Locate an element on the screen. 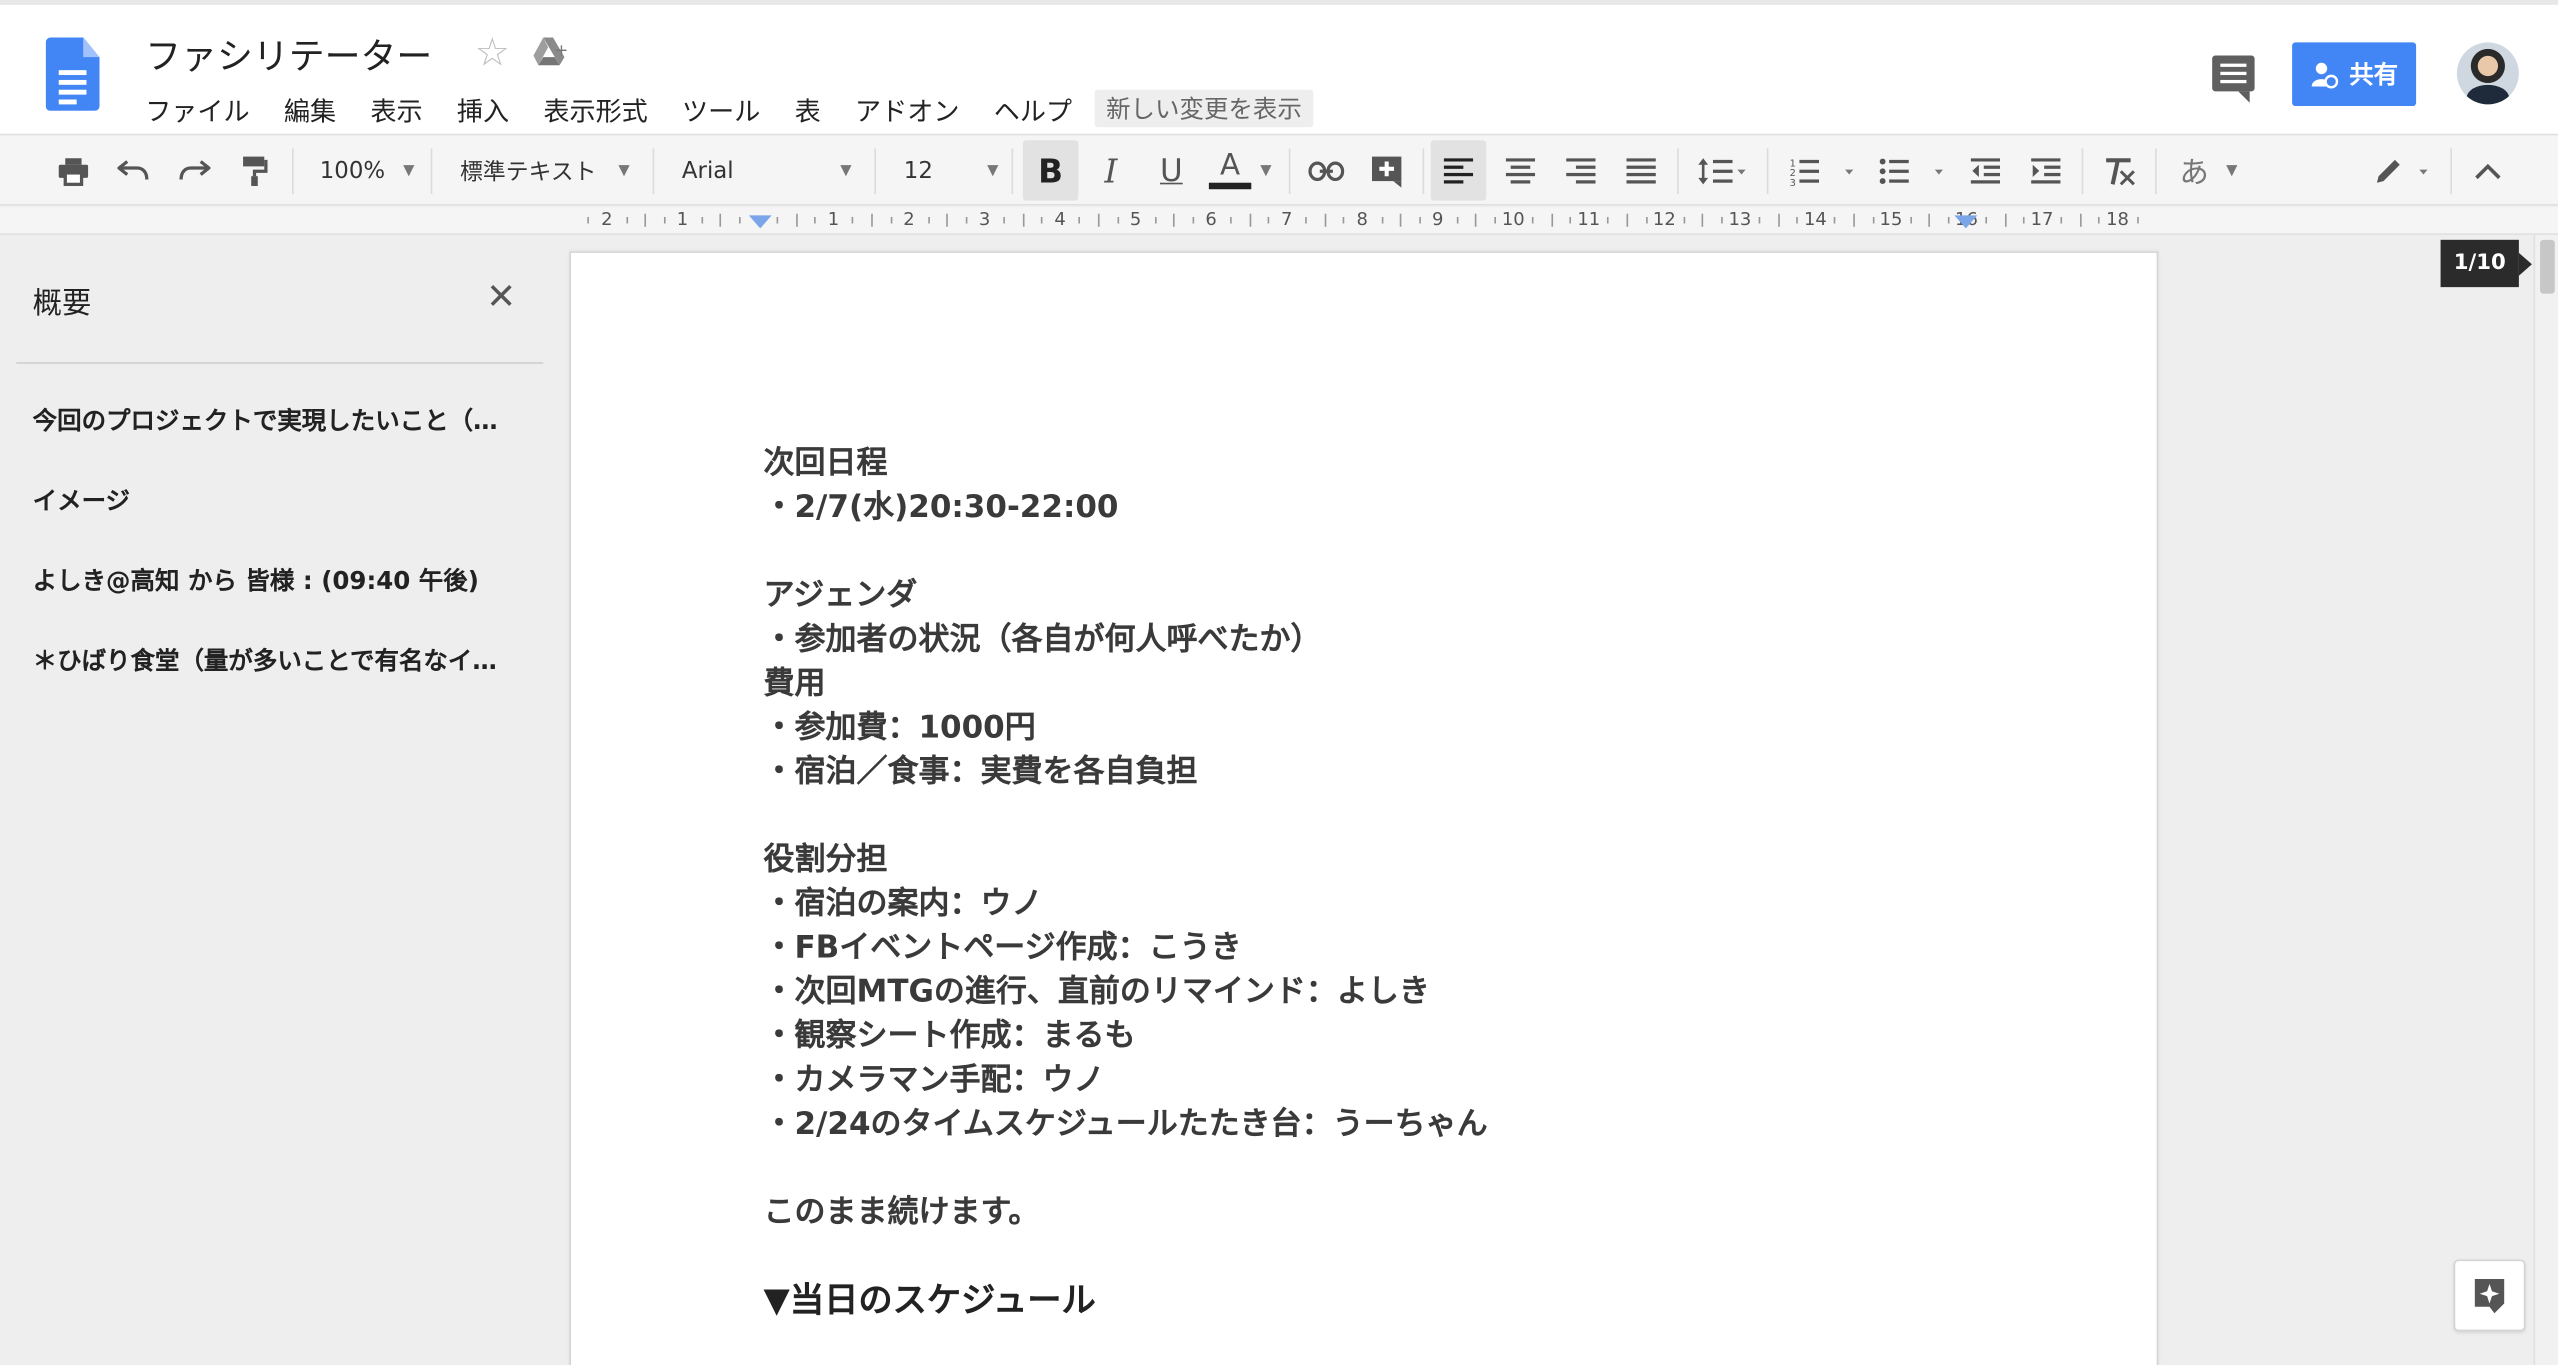  document-title: ファシリテーター is located at coordinates (288, 54).